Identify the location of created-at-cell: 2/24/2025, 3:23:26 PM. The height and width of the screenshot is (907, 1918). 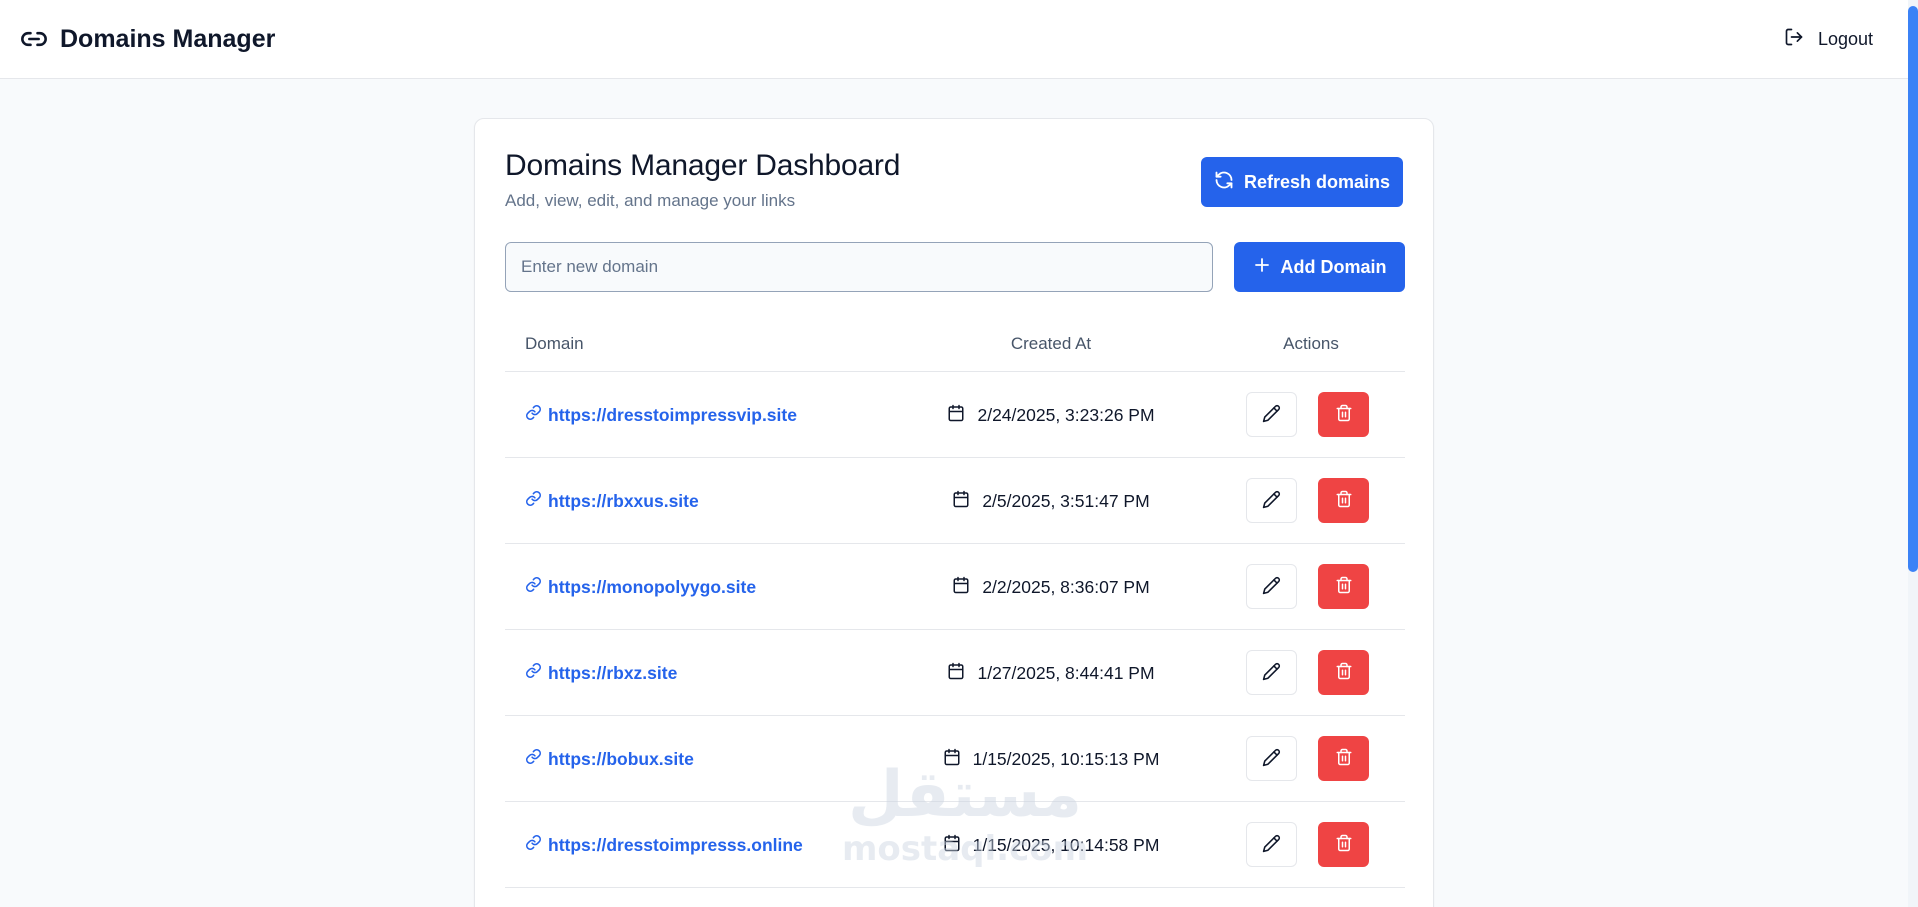
(1051, 415).